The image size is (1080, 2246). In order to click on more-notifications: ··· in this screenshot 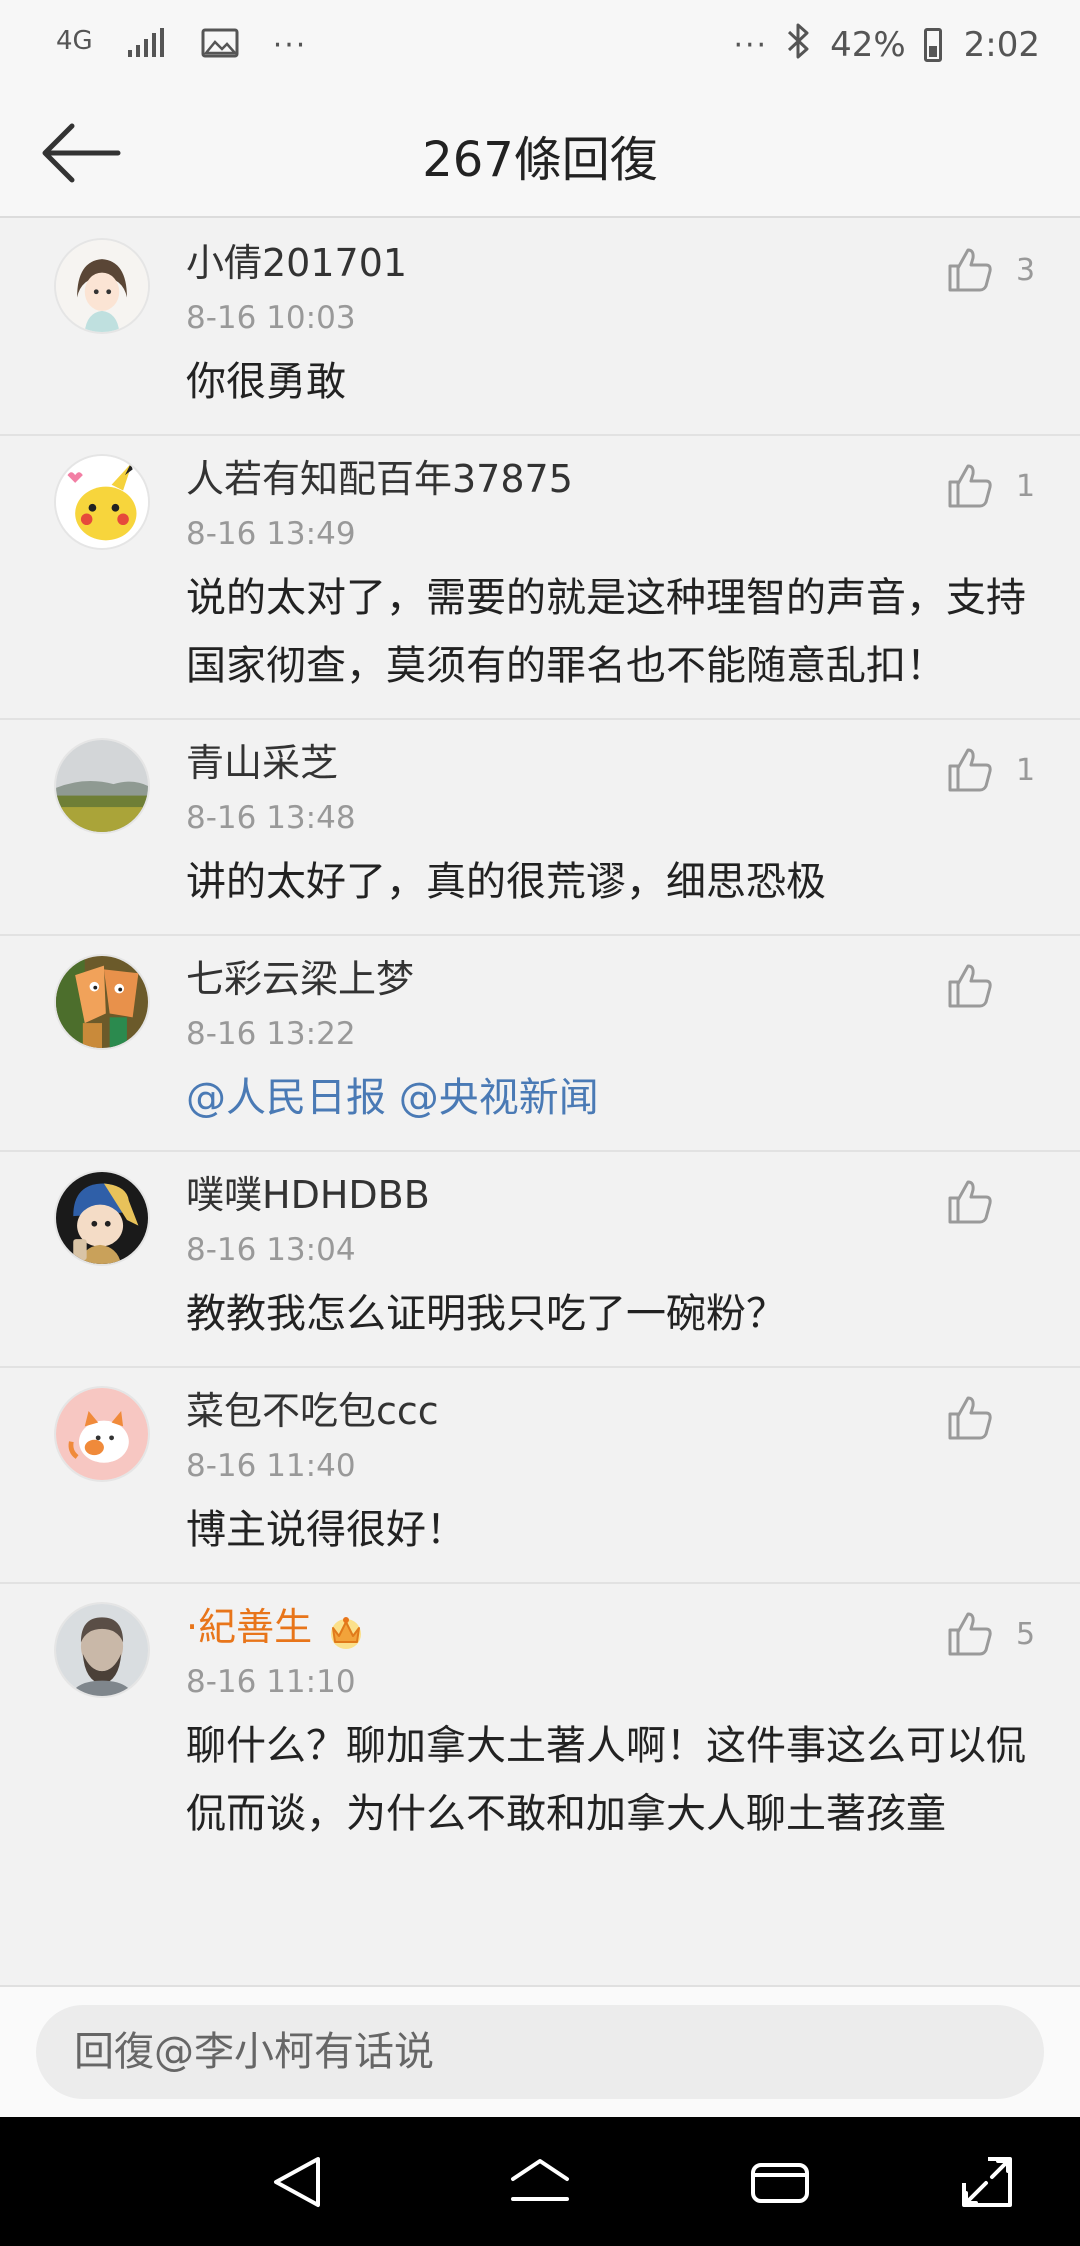, I will do `click(290, 45)`.